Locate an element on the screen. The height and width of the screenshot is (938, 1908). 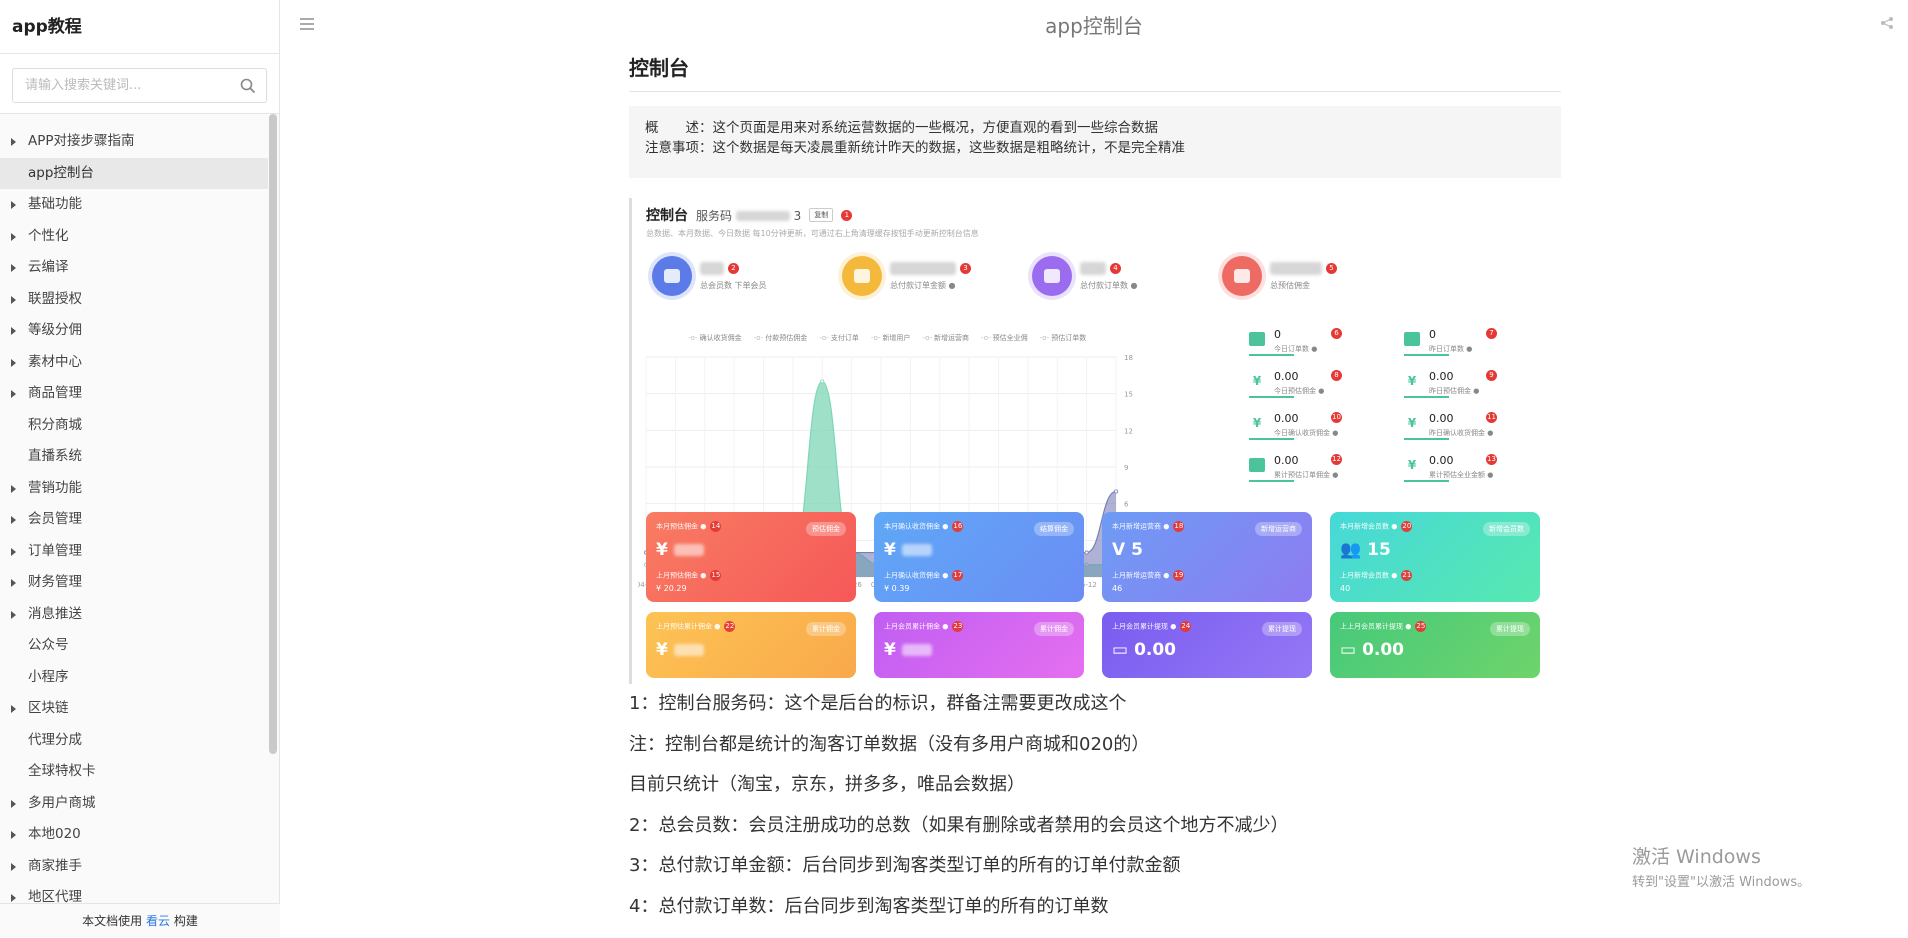
callout-badge: 6 is located at coordinates (1336, 333).